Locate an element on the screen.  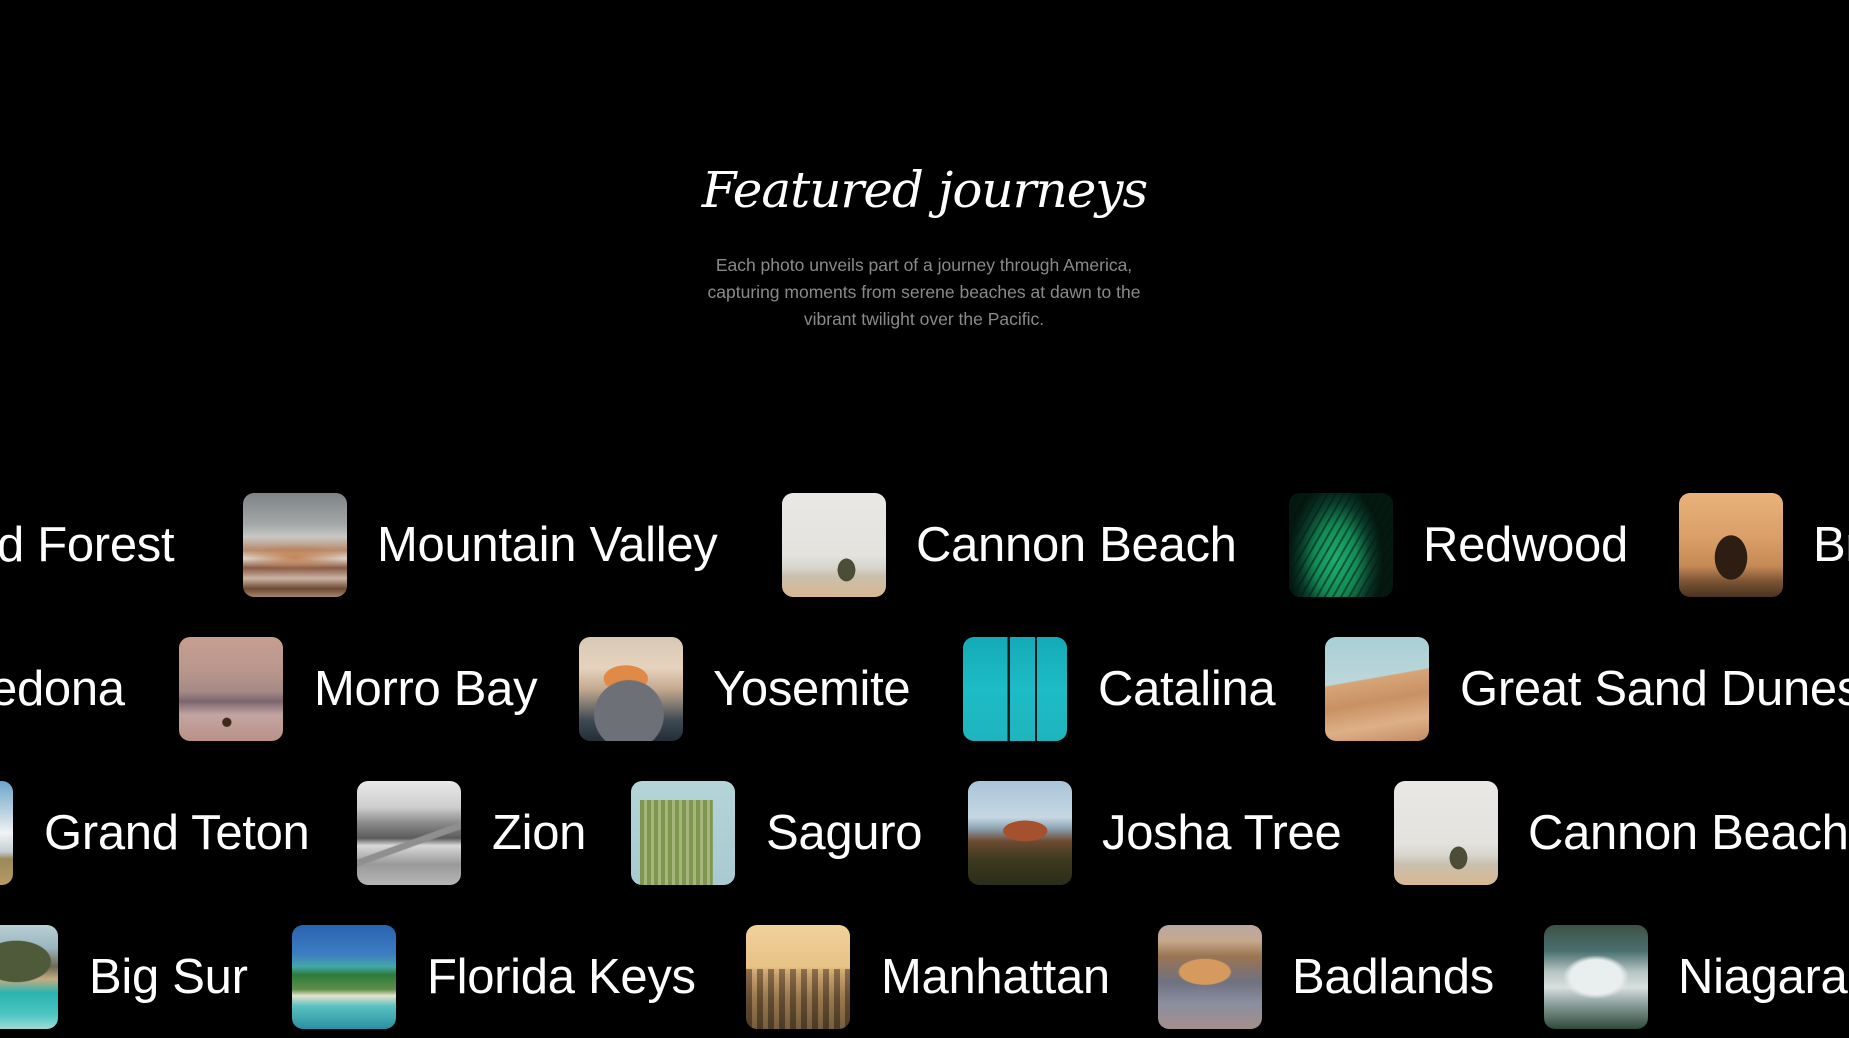
butte-rock-photo is located at coordinates (1020, 833).